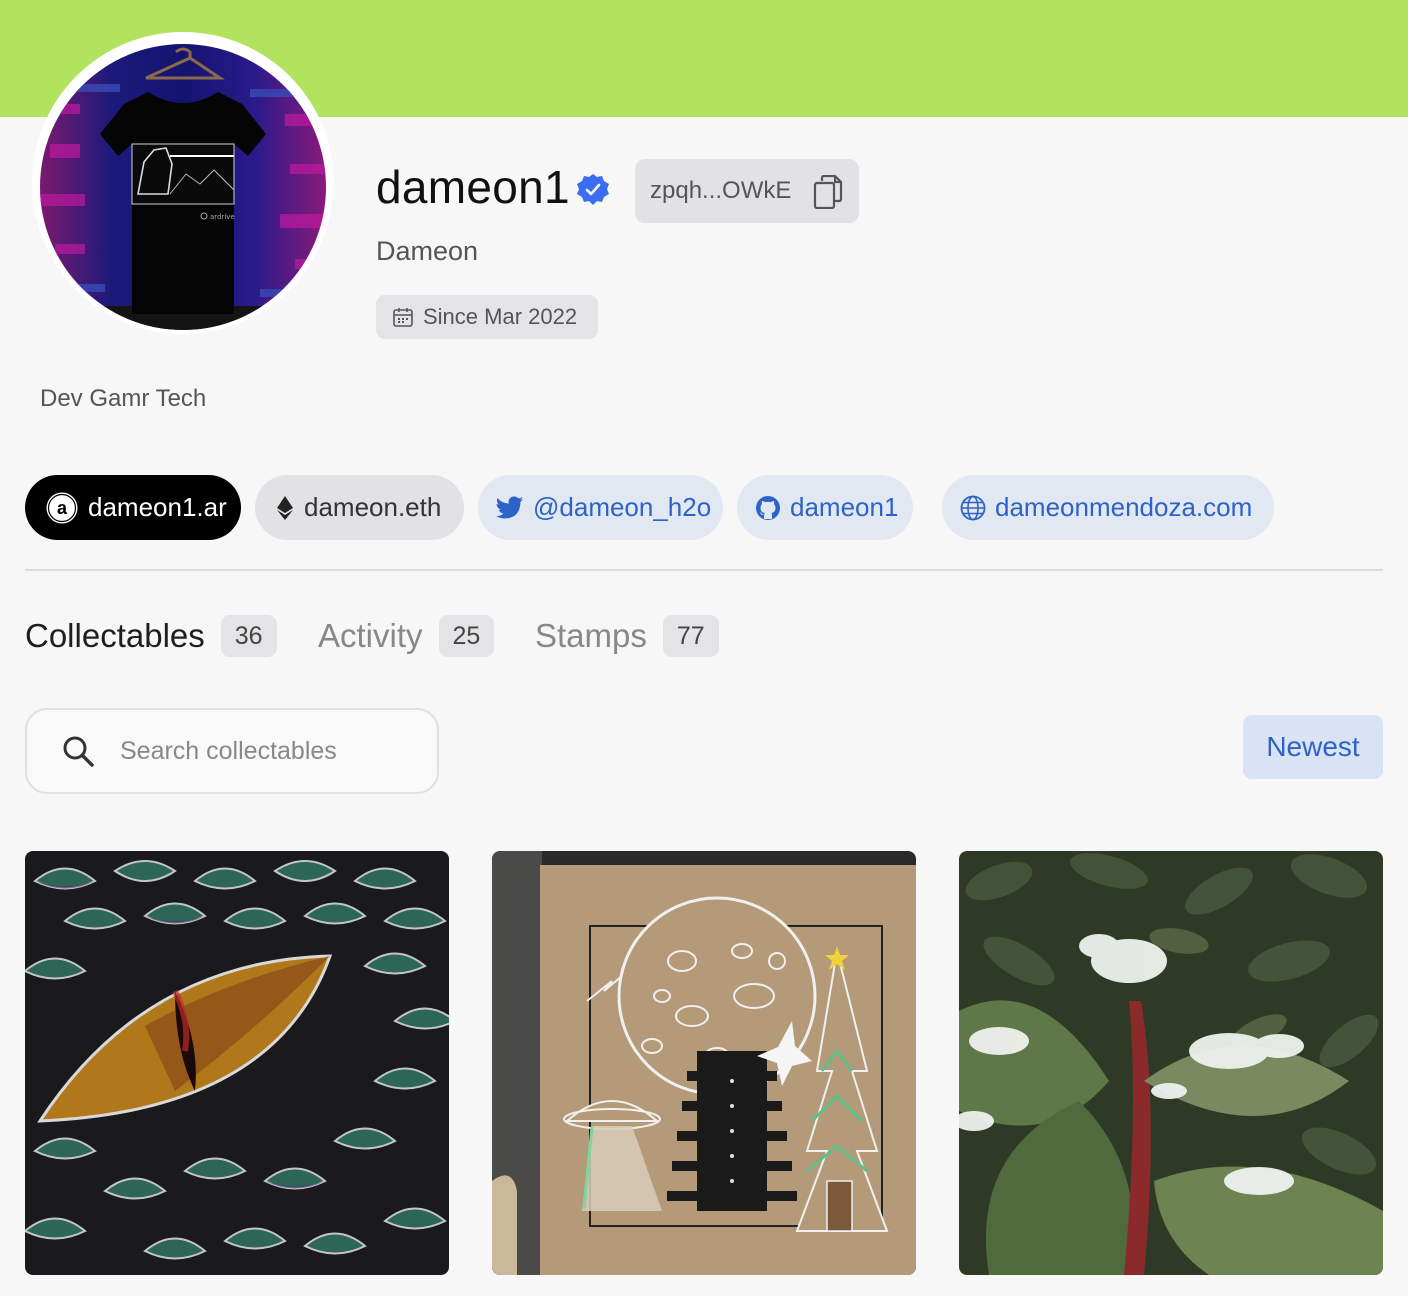 This screenshot has width=1408, height=1296. I want to click on wallet-address-copy-button: zpqh...OWkE, so click(747, 191).